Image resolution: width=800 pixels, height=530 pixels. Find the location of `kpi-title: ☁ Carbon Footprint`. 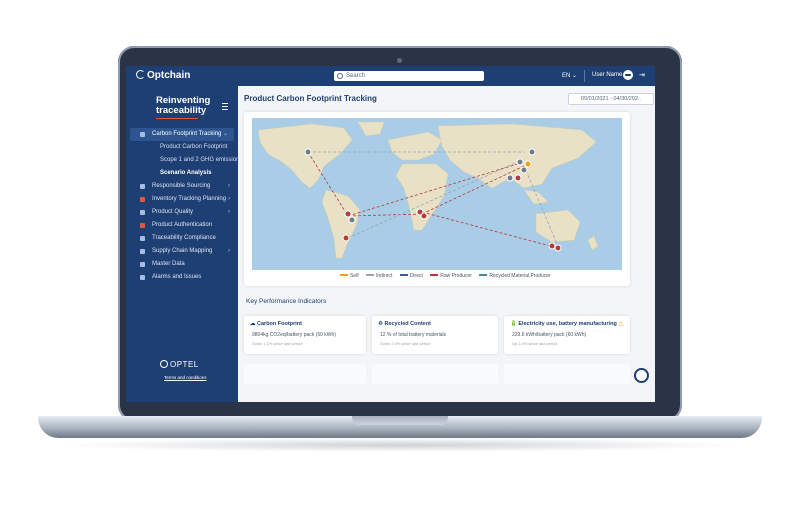

kpi-title: ☁ Carbon Footprint is located at coordinates (276, 324).